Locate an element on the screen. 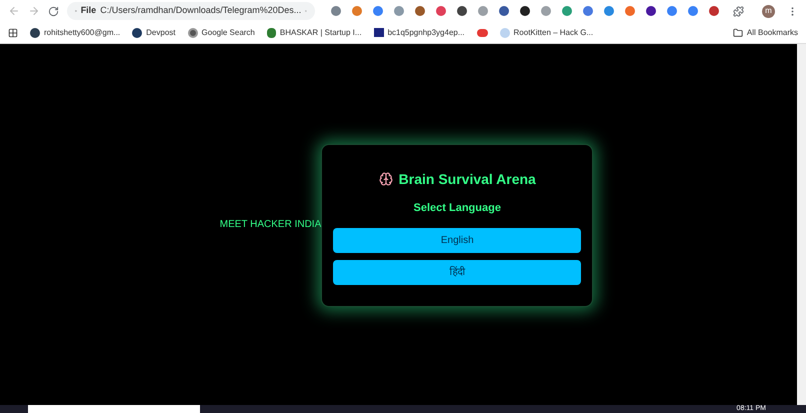  apps-icon is located at coordinates (13, 33).